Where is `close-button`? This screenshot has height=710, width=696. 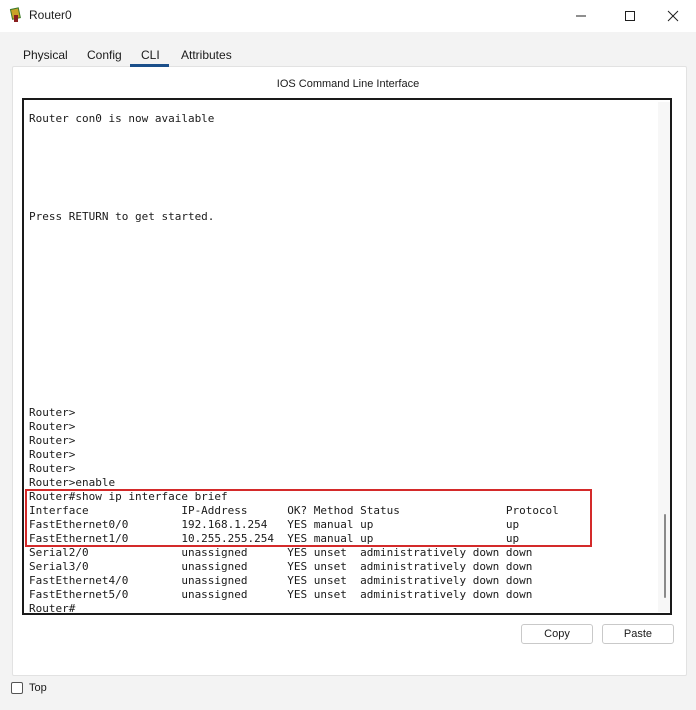 close-button is located at coordinates (673, 16).